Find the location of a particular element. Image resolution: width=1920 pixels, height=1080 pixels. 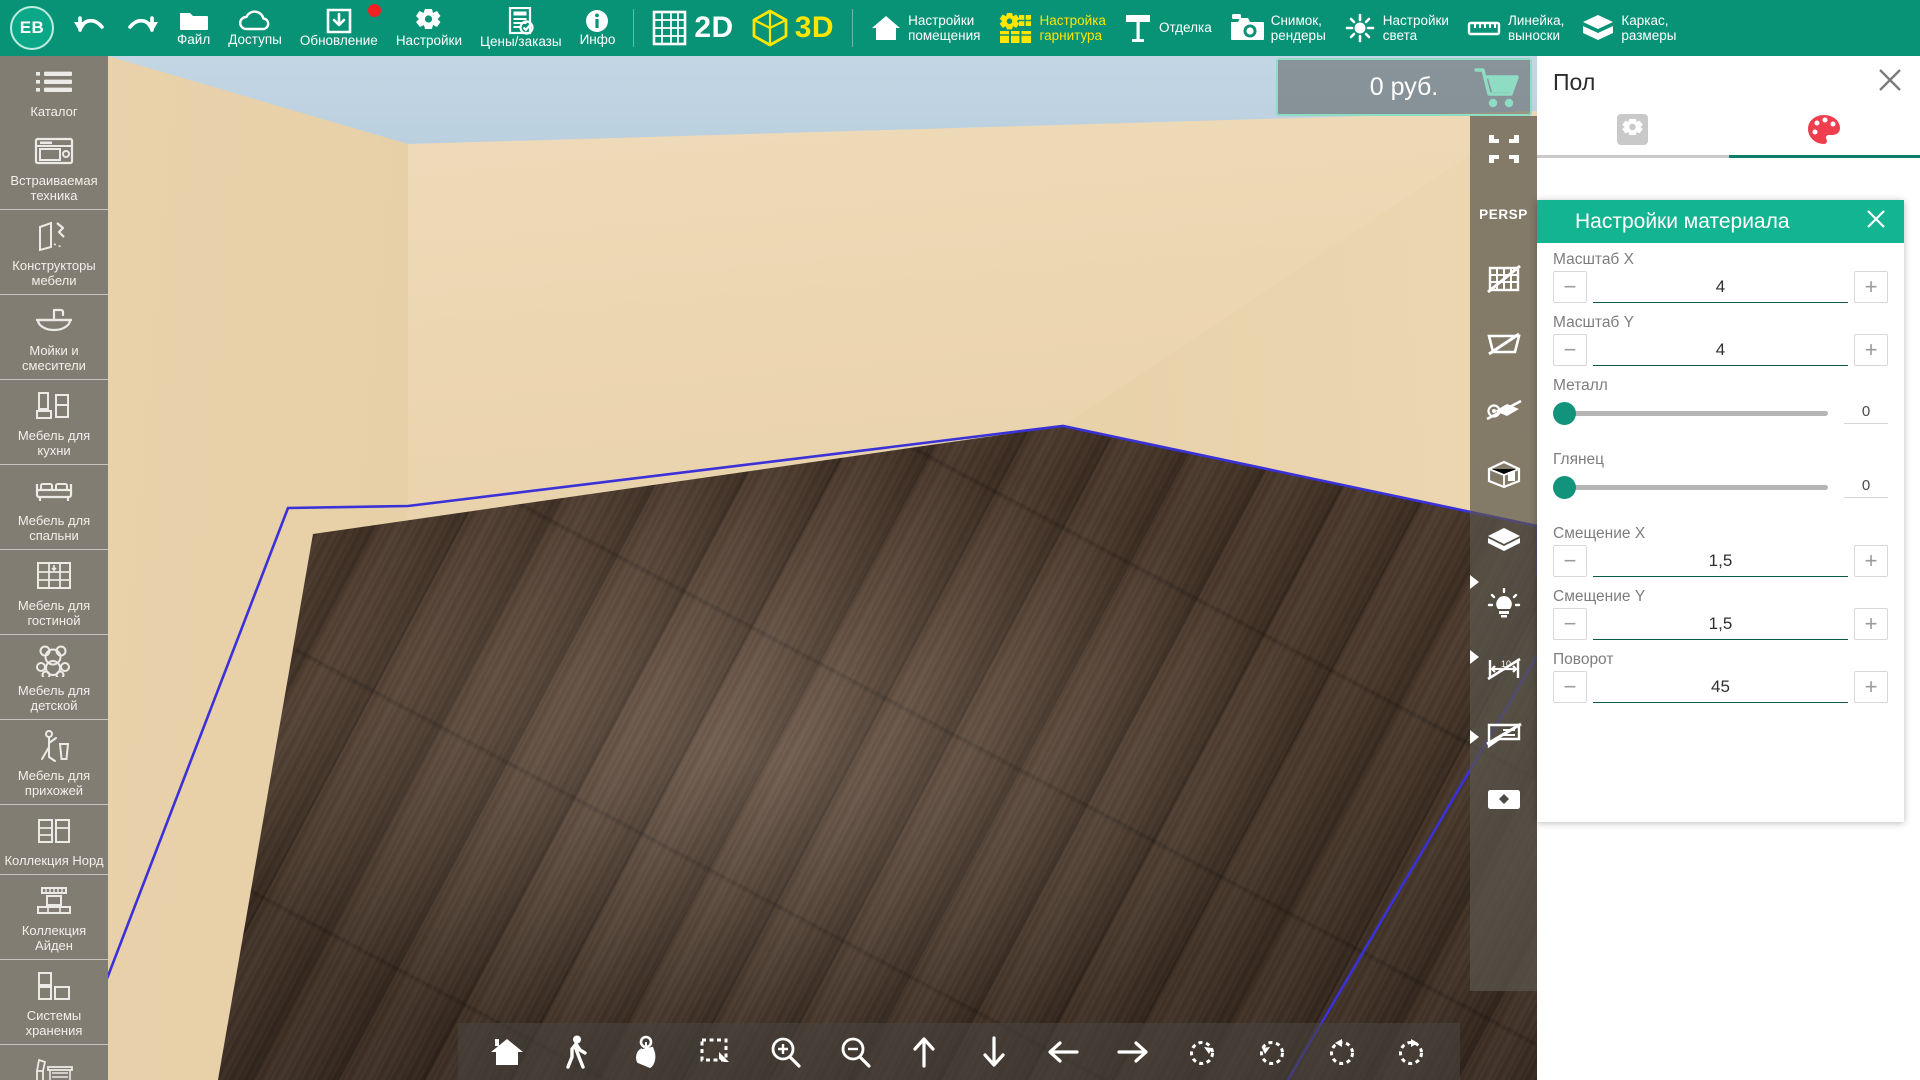

snapshot-renders-button: Снимок, рендеры is located at coordinates (1278, 28).